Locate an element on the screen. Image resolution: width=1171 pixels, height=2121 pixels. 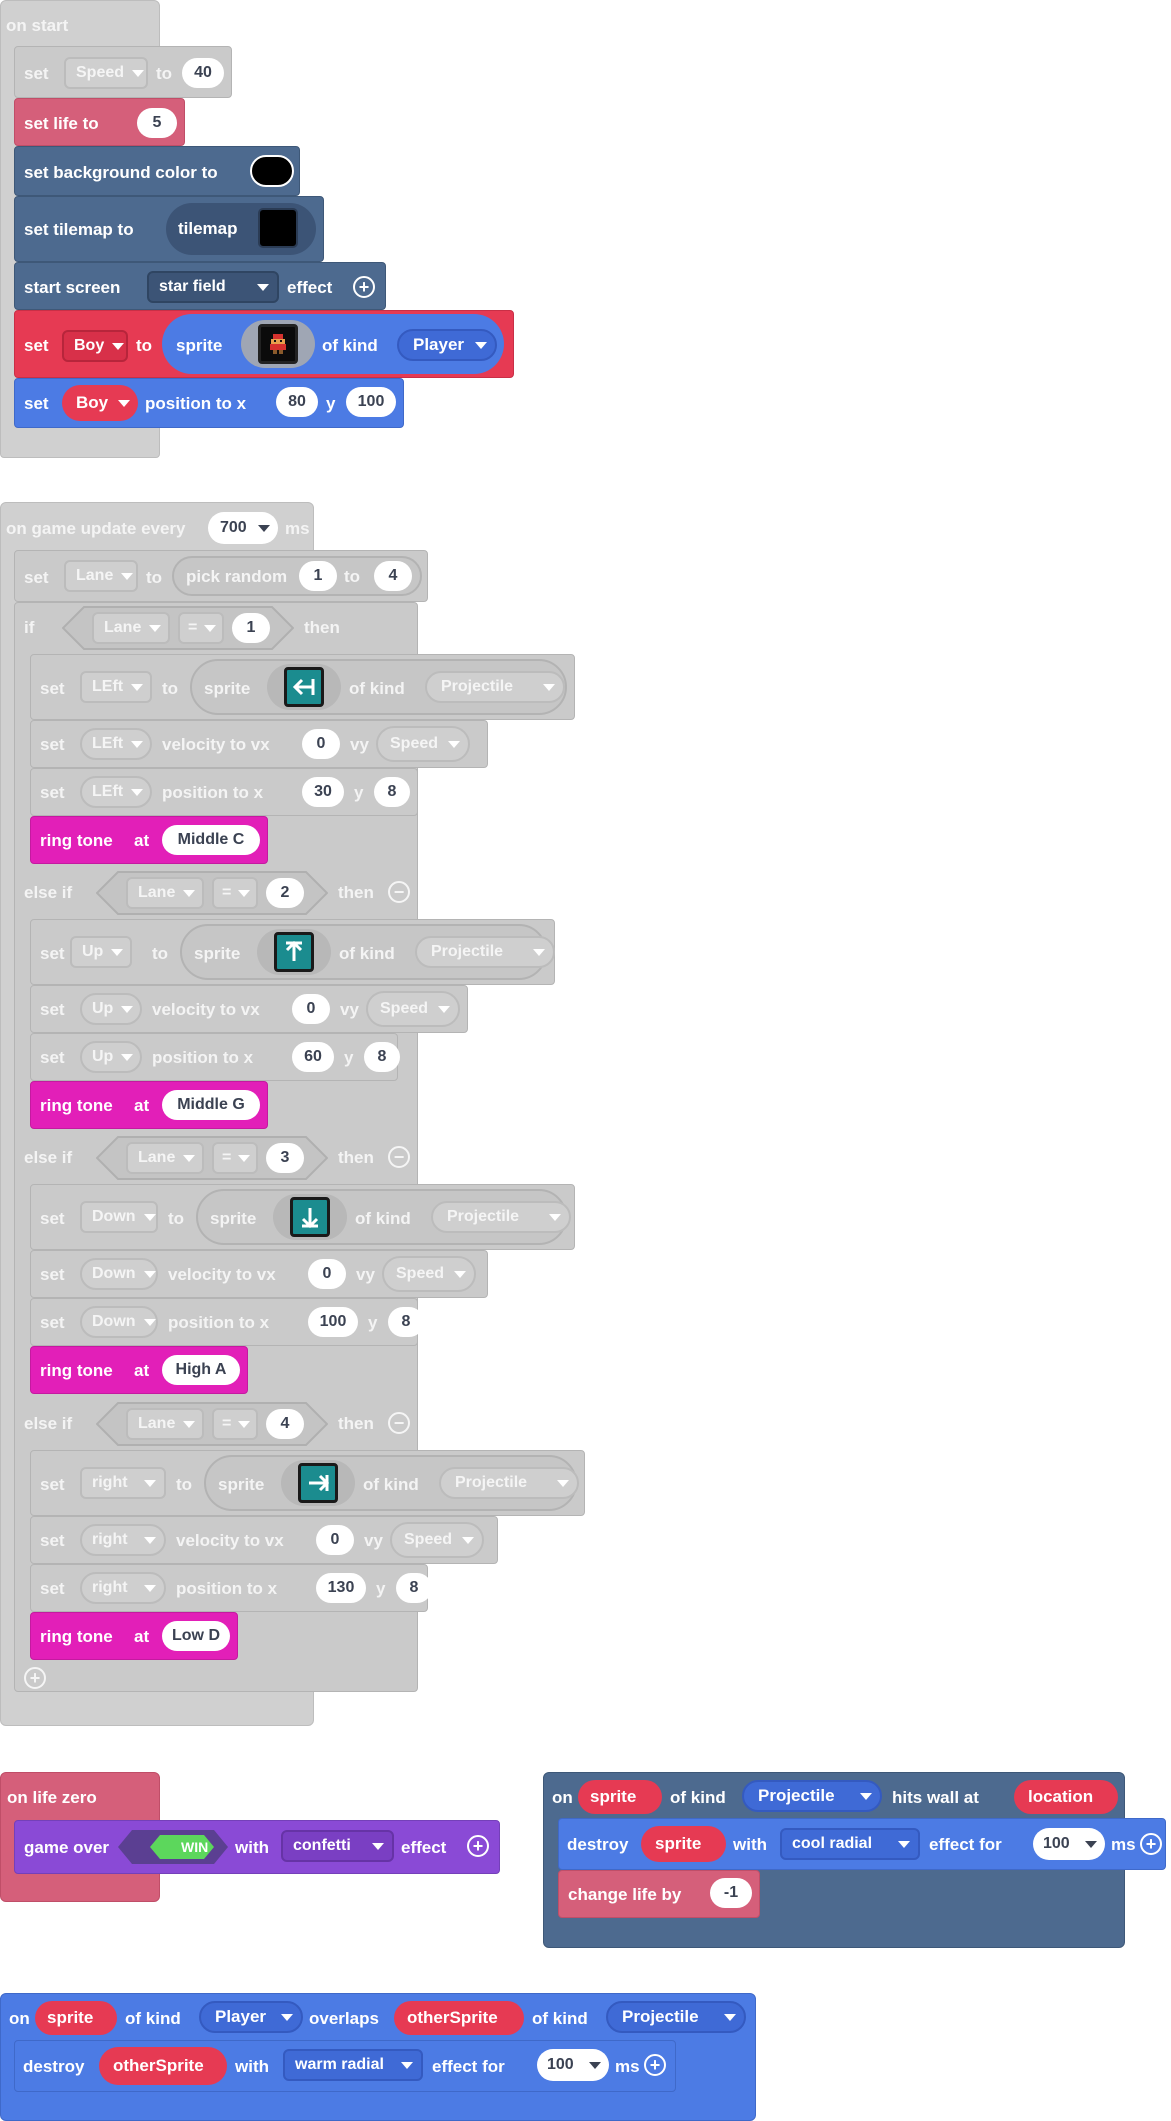
destroy-effect-dropdown: warm radial is located at coordinates (353, 2065).